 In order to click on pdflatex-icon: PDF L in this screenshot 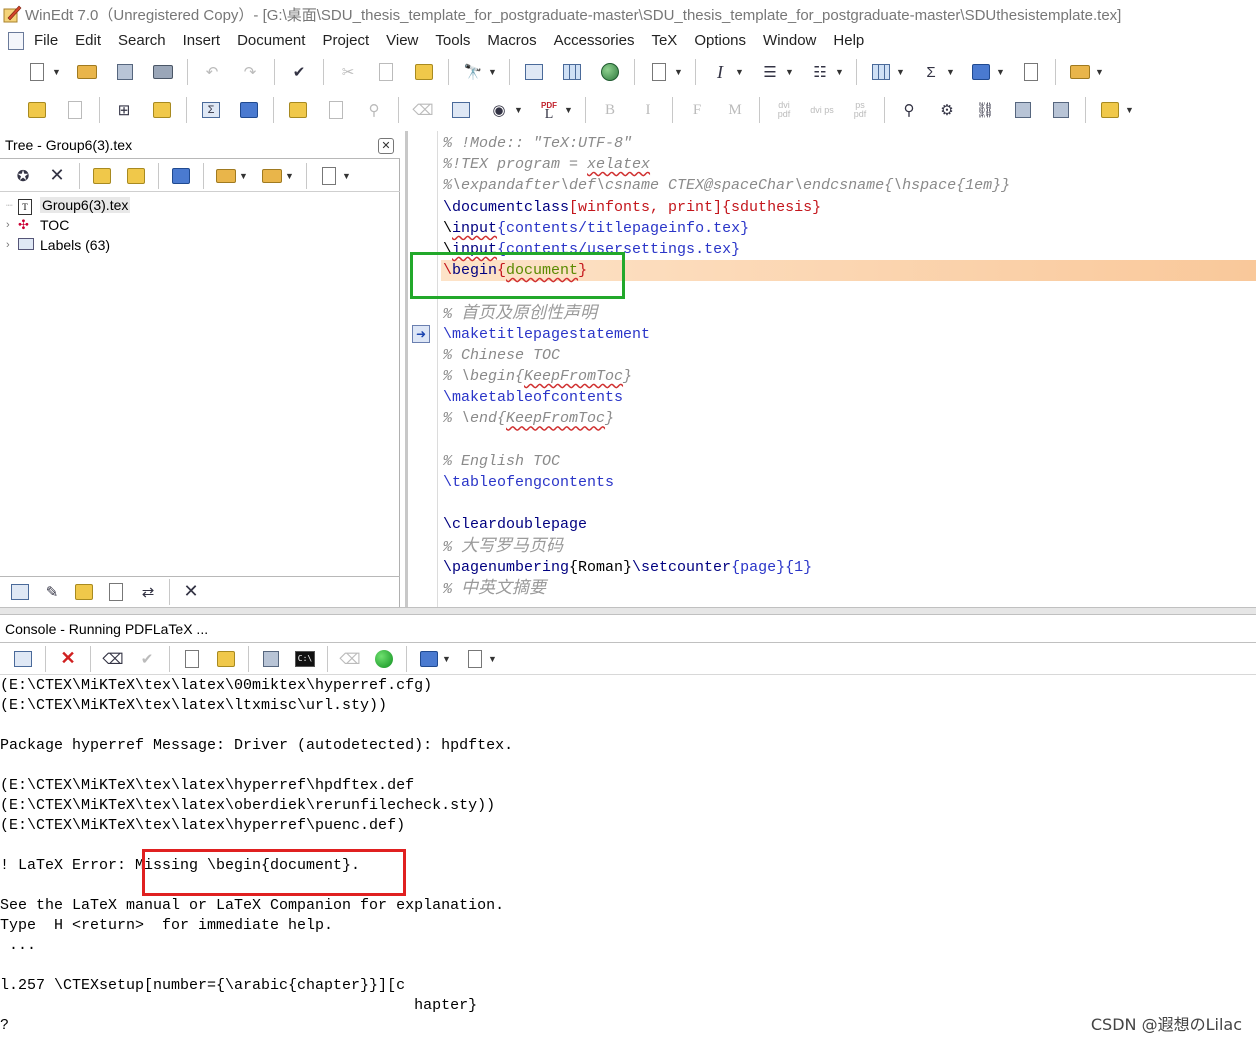, I will do `click(549, 110)`.